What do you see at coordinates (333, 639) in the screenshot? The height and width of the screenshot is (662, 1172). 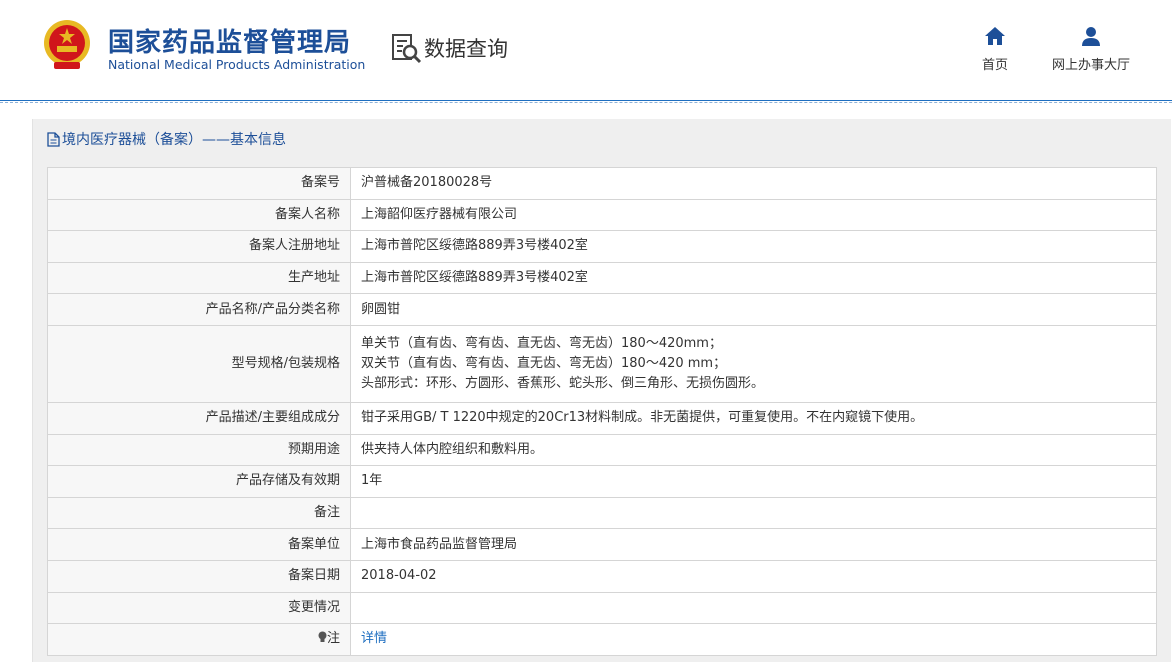 I see `note-label: 注` at bounding box center [333, 639].